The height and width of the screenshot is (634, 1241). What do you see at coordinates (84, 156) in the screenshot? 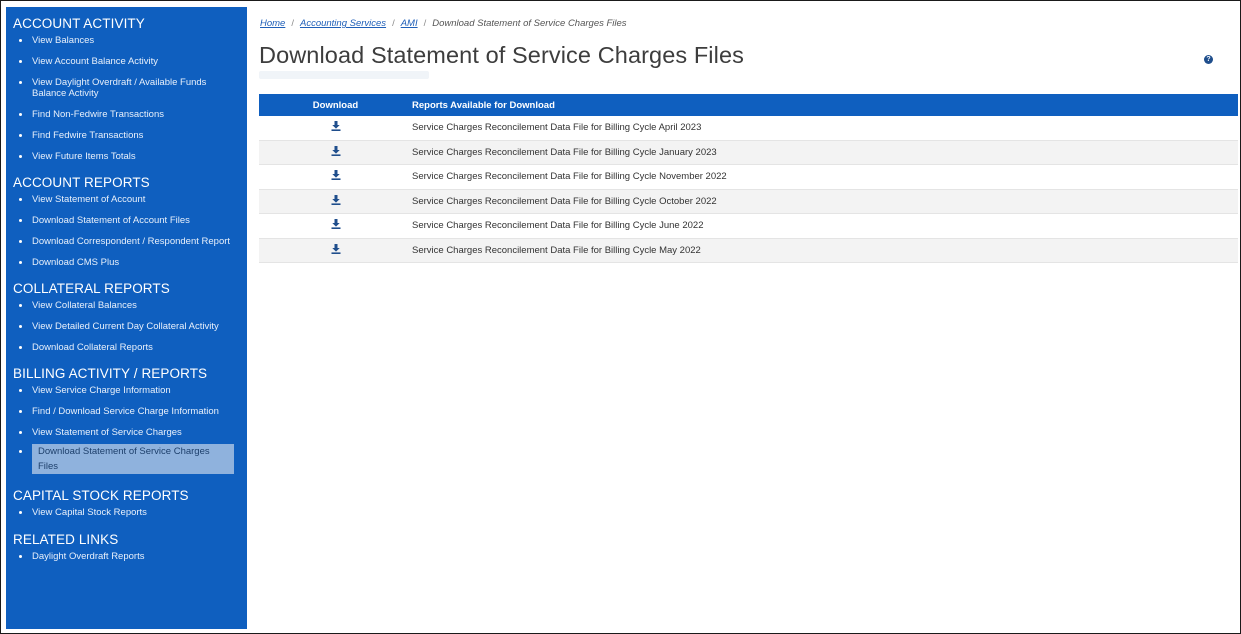
I see `sidebar-item-label: View Future Items Totals` at bounding box center [84, 156].